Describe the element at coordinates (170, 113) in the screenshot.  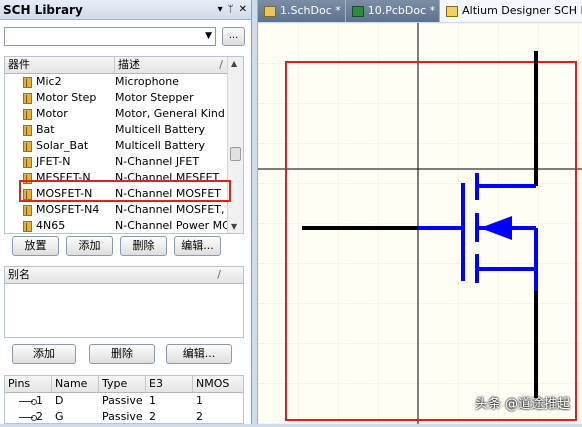
I see `component-description: Motor, General Kind` at that location.